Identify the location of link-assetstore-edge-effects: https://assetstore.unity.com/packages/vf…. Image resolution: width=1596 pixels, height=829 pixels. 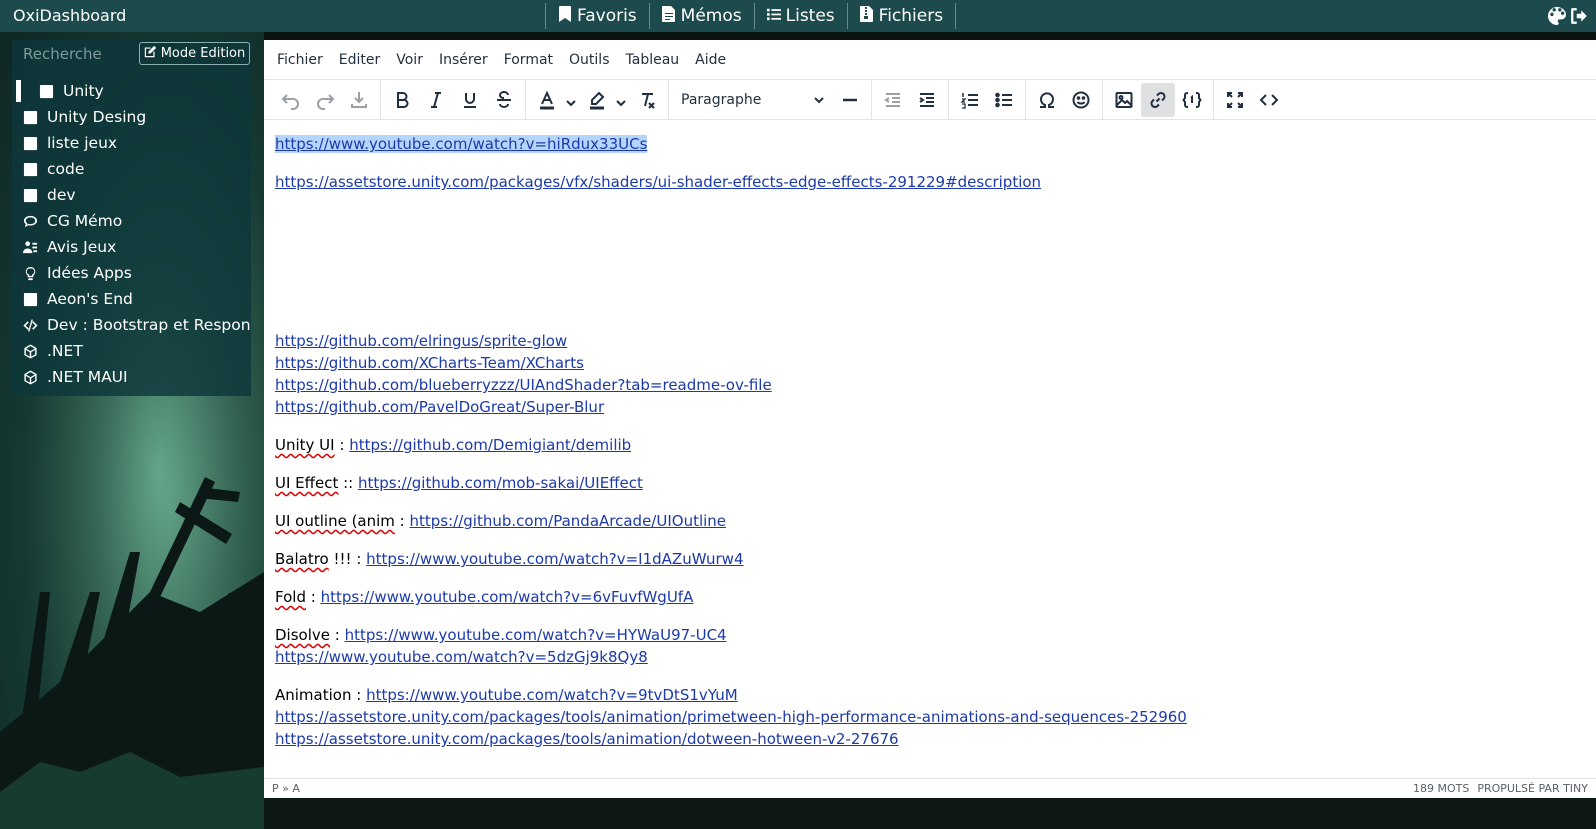
(658, 182).